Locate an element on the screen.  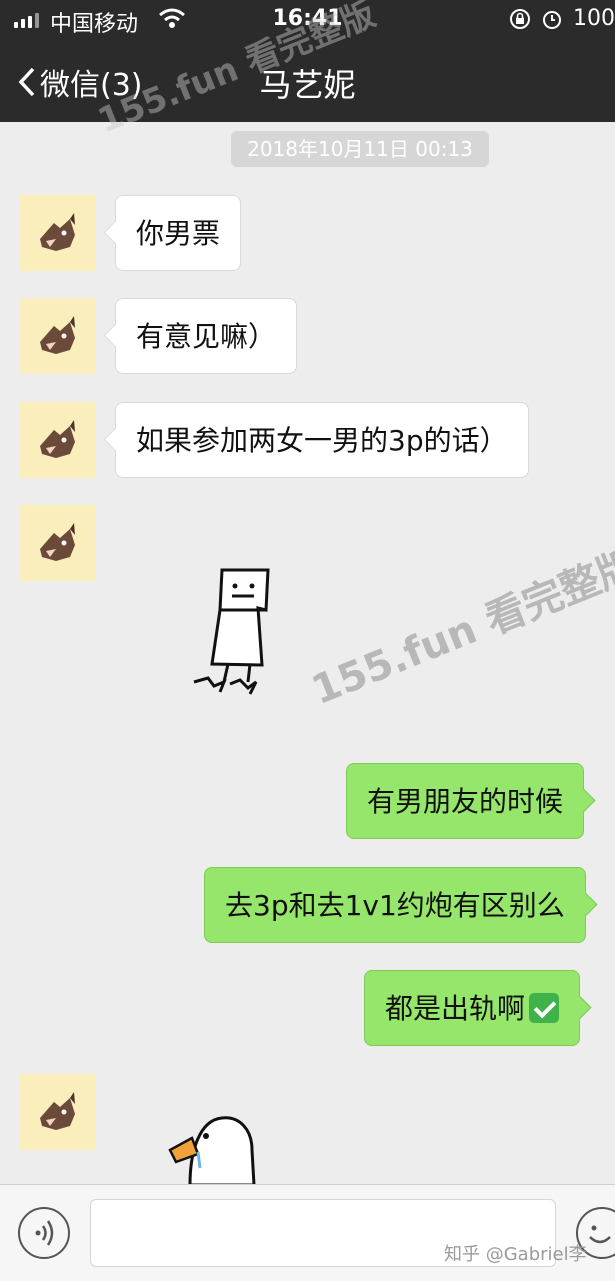
outgoing-message: 都是出轨啊 is located at coordinates (472, 1008).